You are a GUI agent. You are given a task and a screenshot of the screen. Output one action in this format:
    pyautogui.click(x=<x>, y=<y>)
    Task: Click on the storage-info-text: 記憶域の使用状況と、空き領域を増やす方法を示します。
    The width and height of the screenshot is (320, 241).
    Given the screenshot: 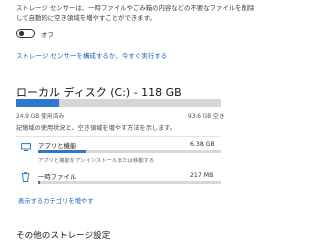 What is the action you would take?
    pyautogui.click(x=96, y=128)
    